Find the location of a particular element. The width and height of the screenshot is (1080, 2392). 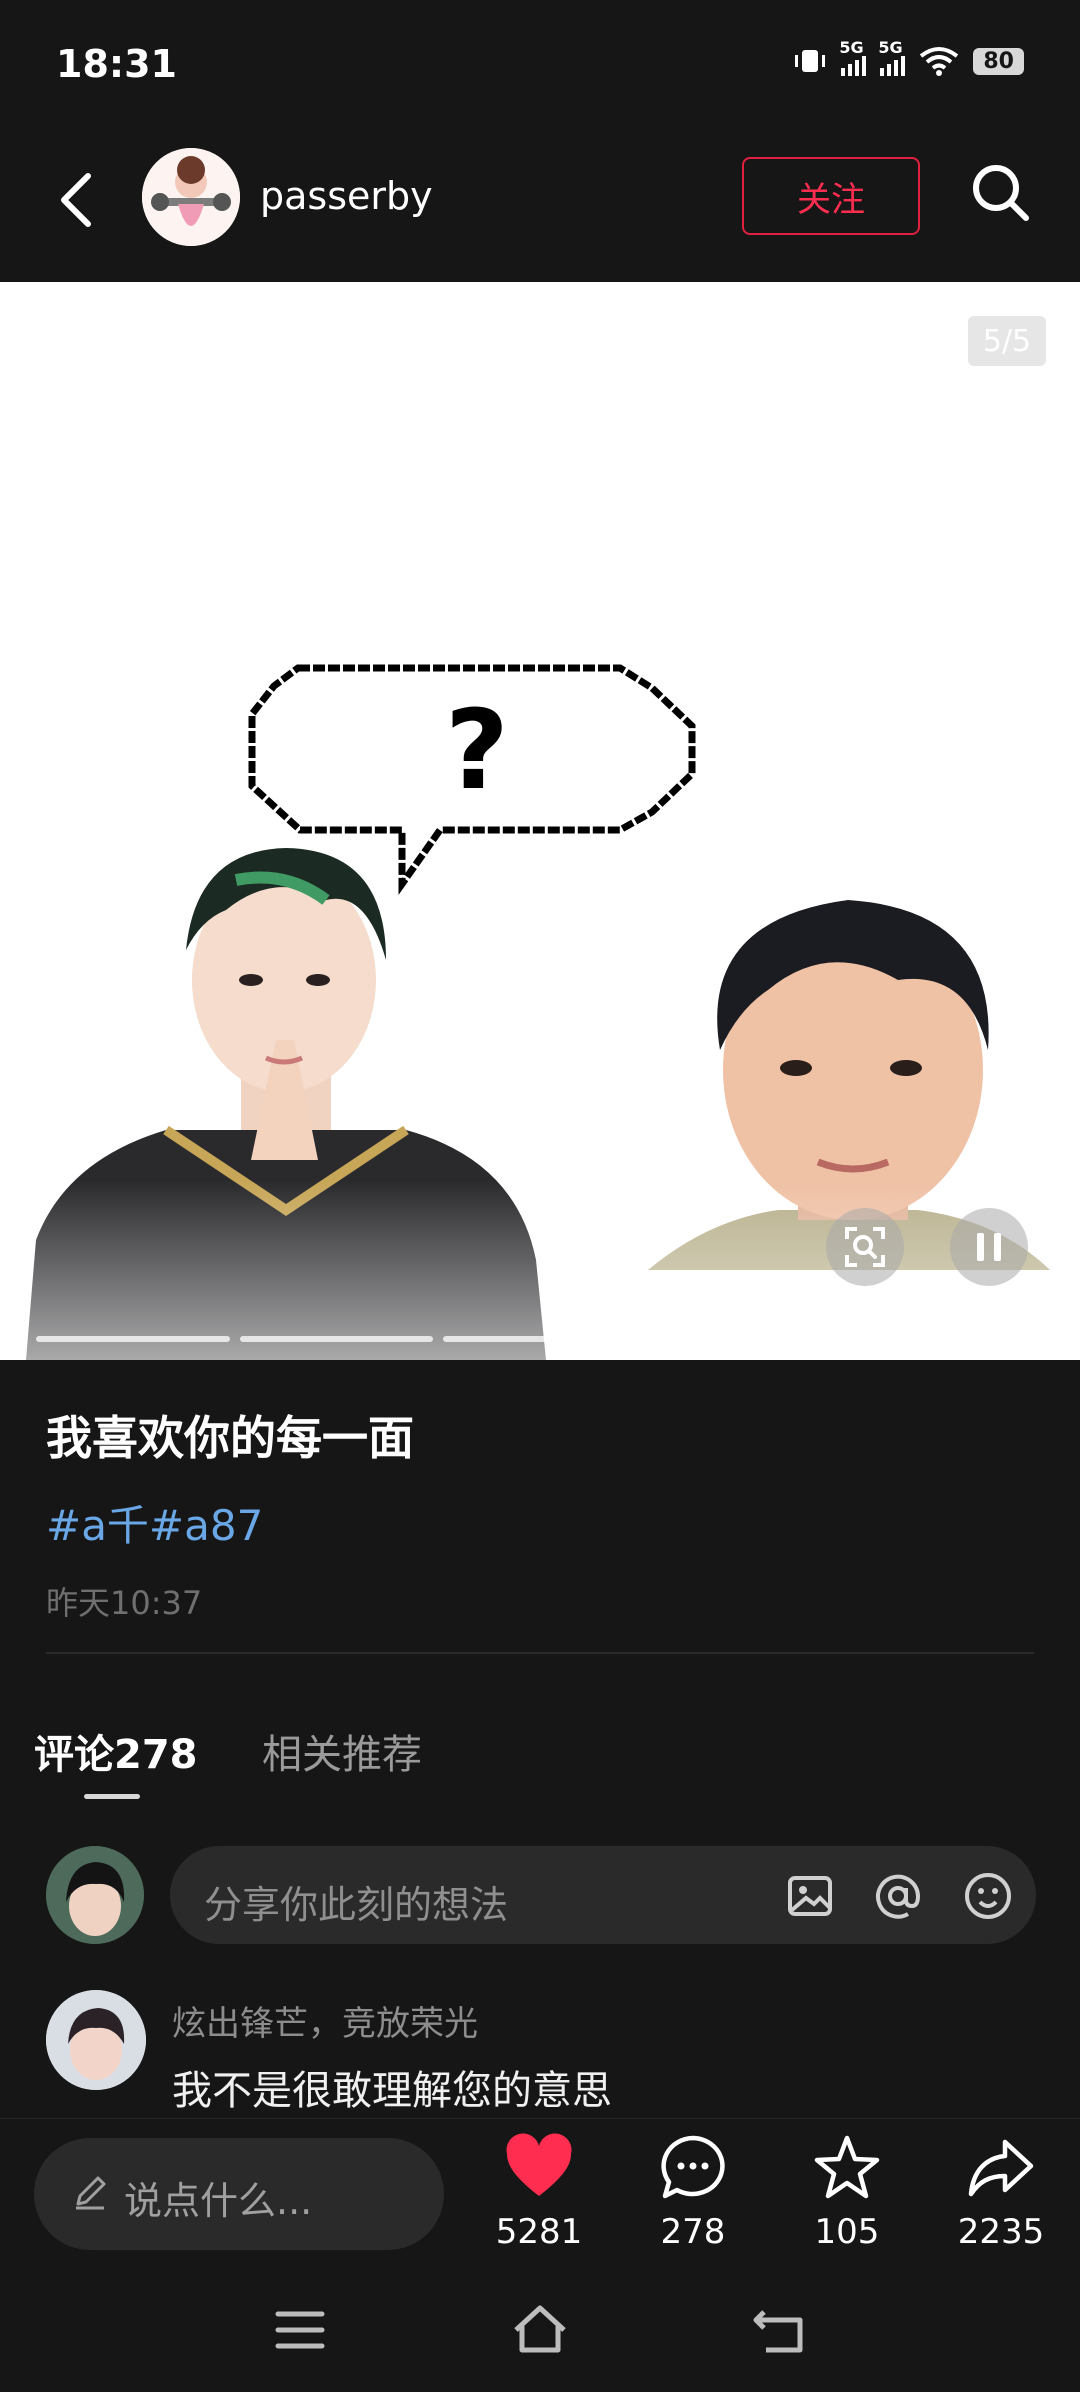

image-search-button is located at coordinates (865, 1247).